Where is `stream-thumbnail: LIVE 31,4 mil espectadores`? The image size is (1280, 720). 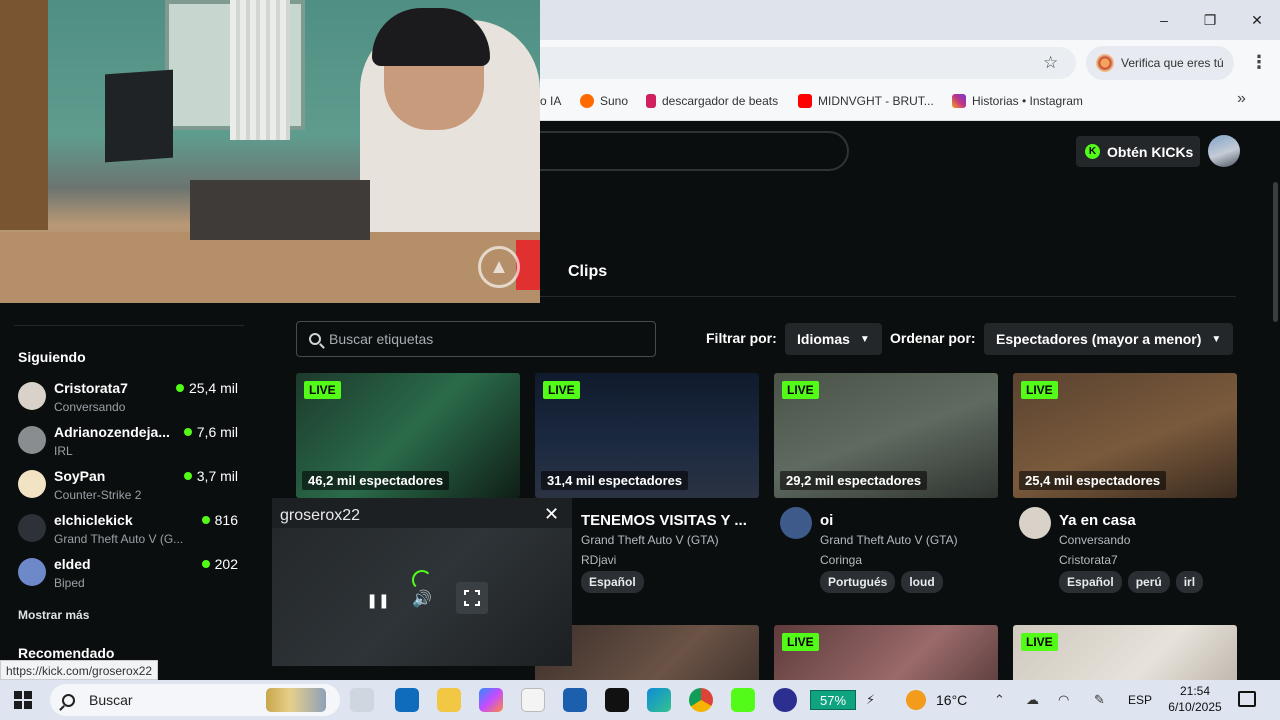
stream-thumbnail: LIVE 31,4 mil espectadores is located at coordinates (647, 435).